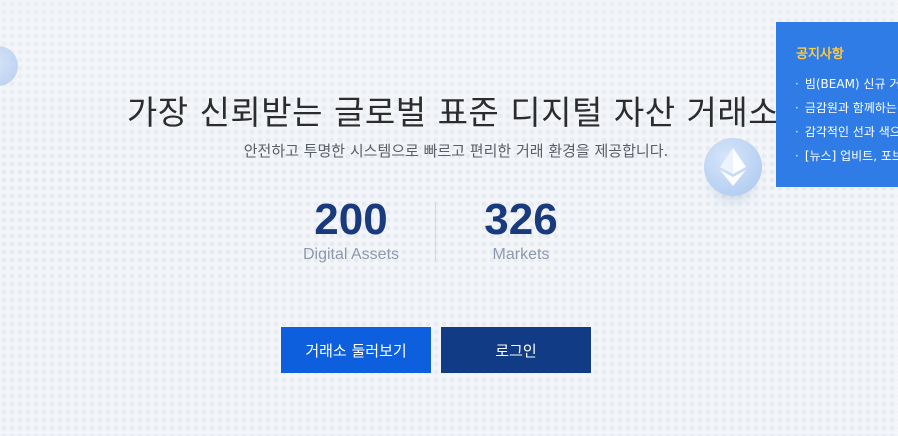 This screenshot has width=898, height=436. Describe the element at coordinates (521, 254) in the screenshot. I see `stat-label: Markets` at that location.